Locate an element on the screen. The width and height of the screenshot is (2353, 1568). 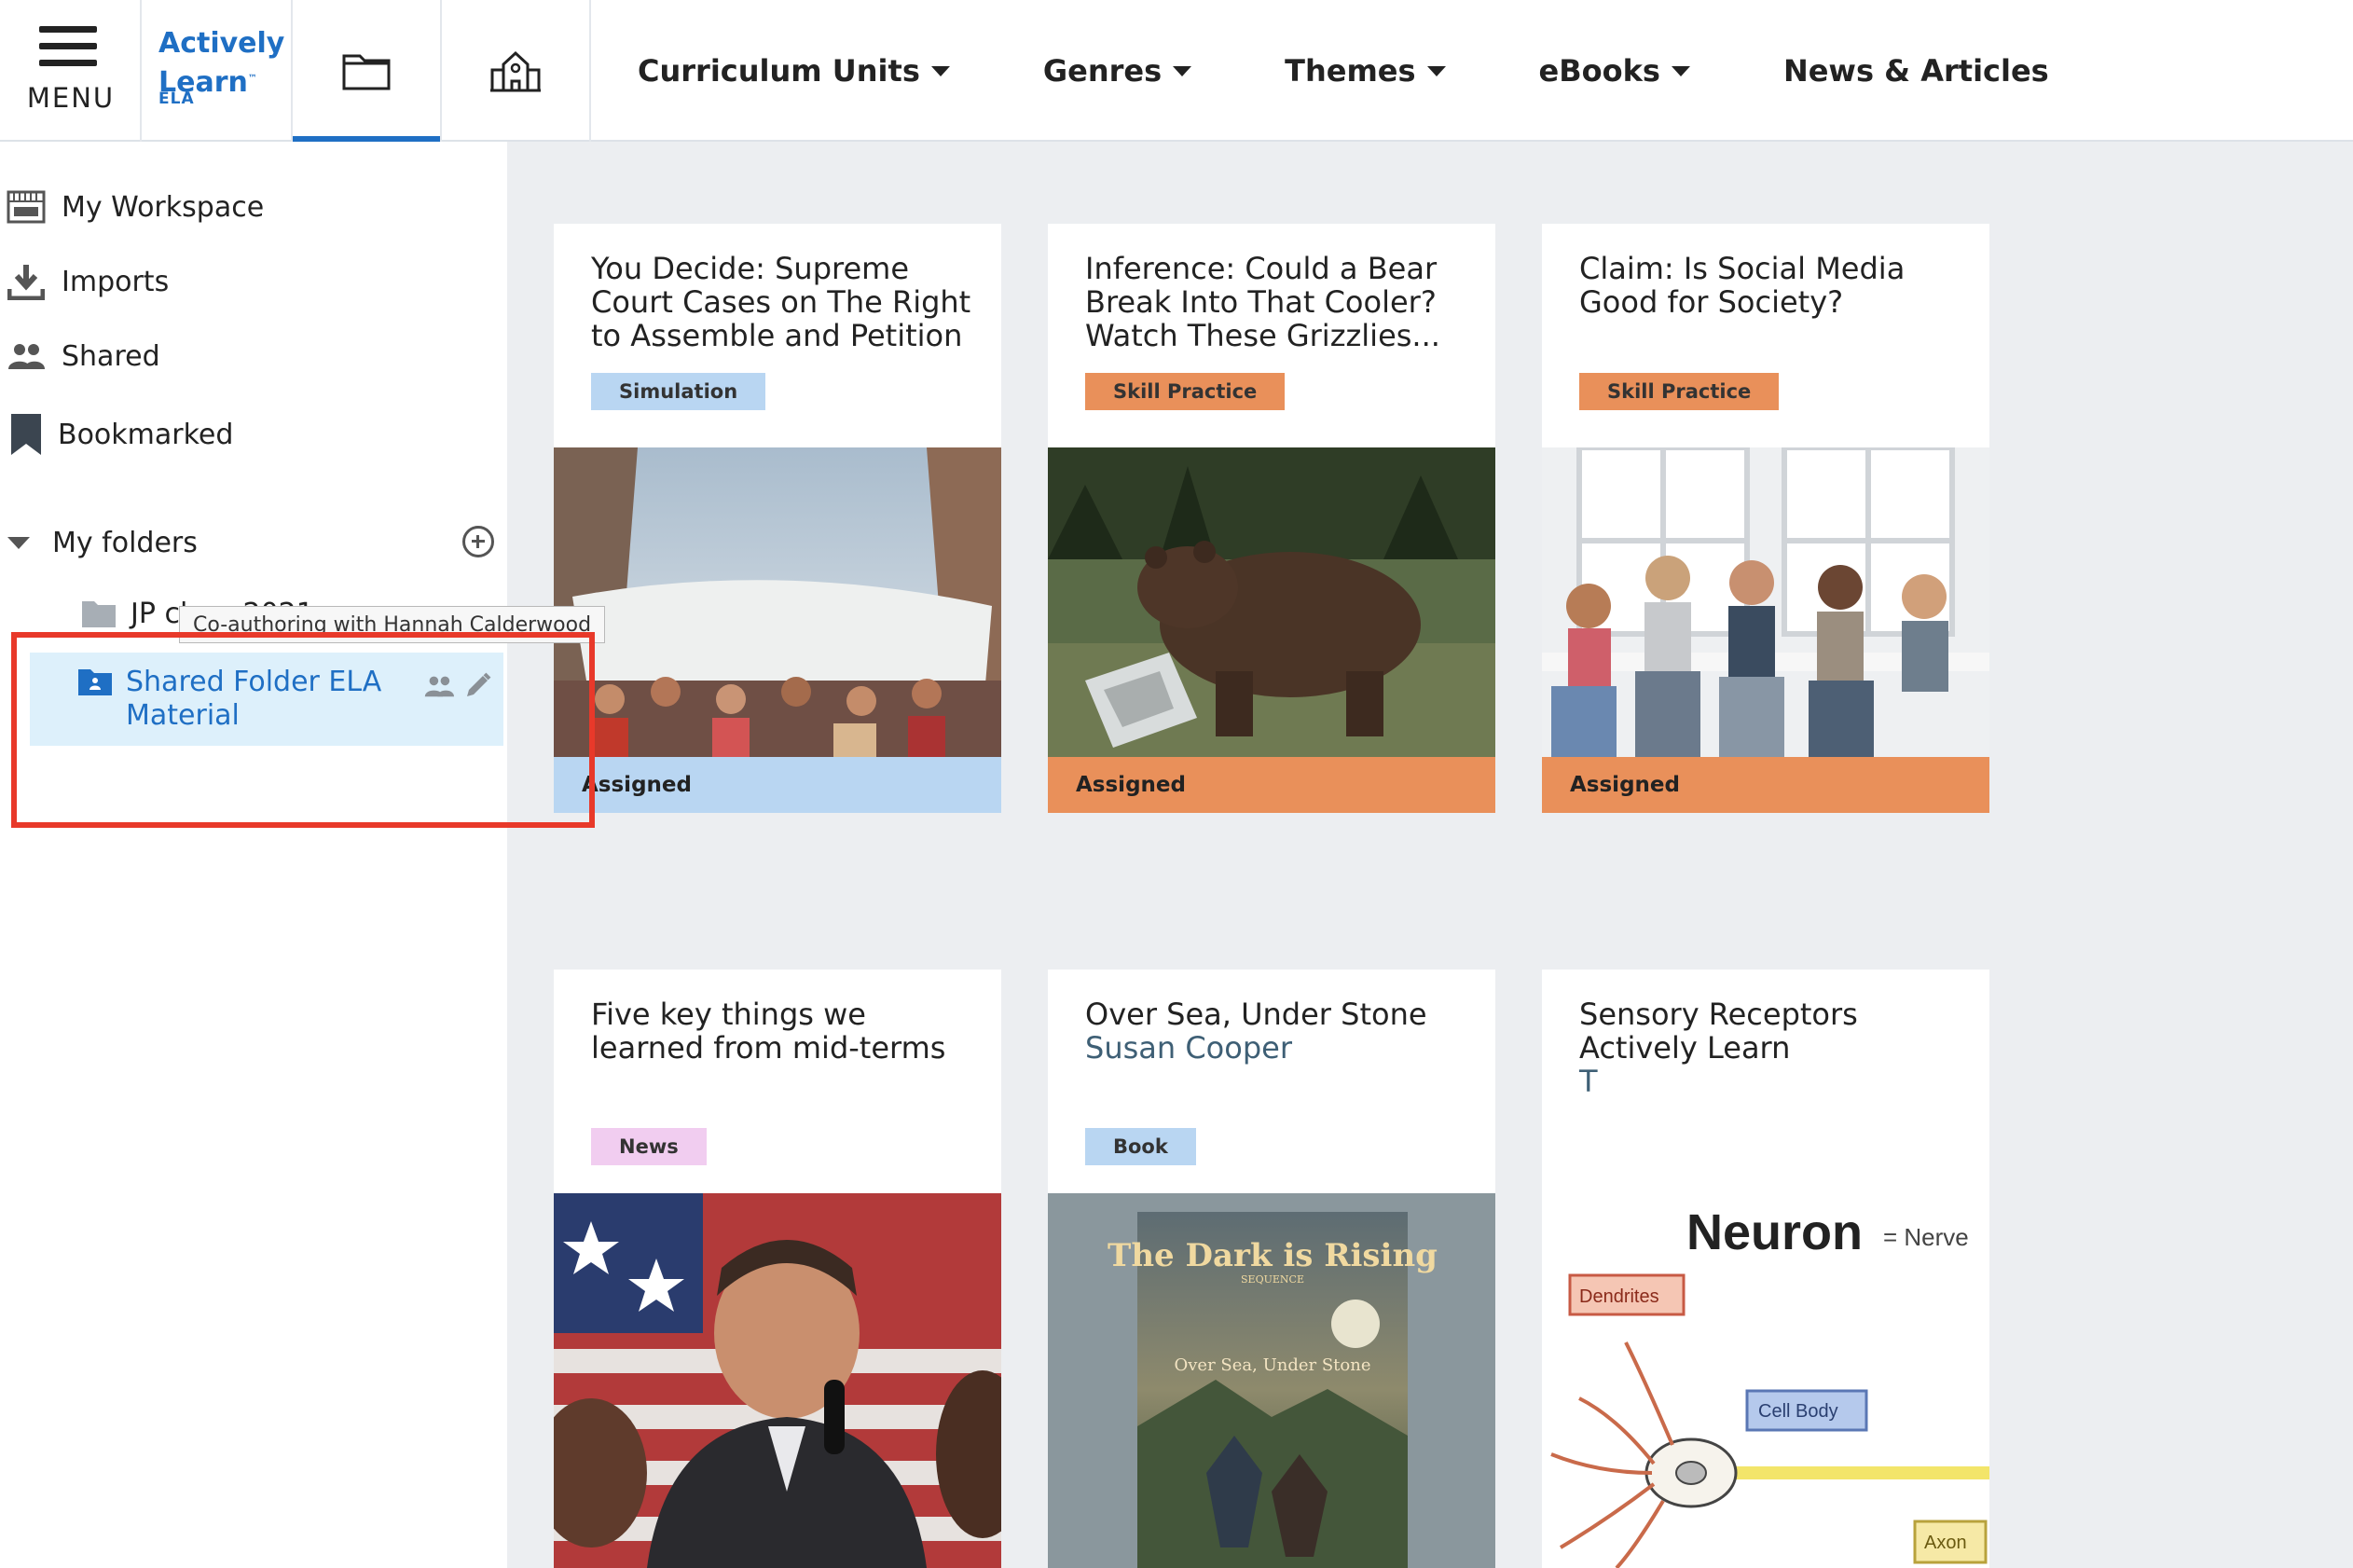
download-icon is located at coordinates (26, 281).